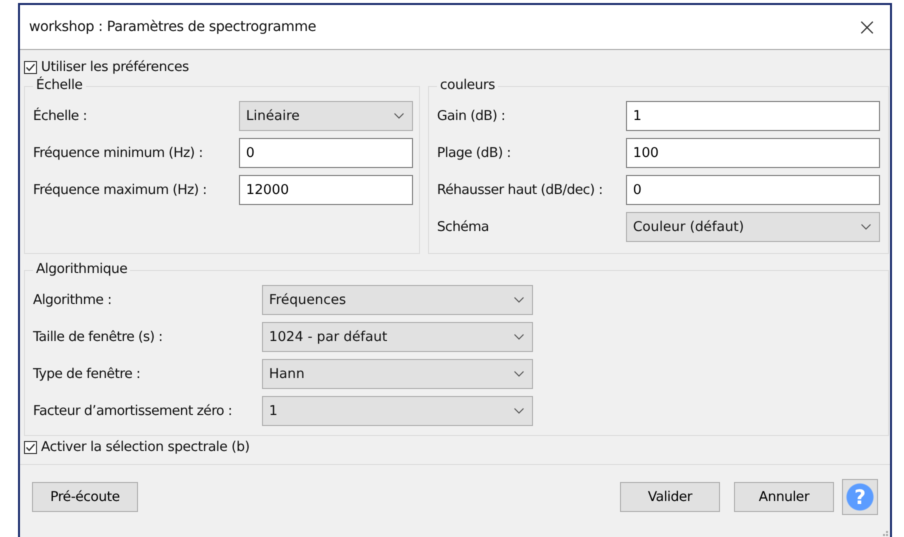  I want to click on ok-button: Valider, so click(670, 497).